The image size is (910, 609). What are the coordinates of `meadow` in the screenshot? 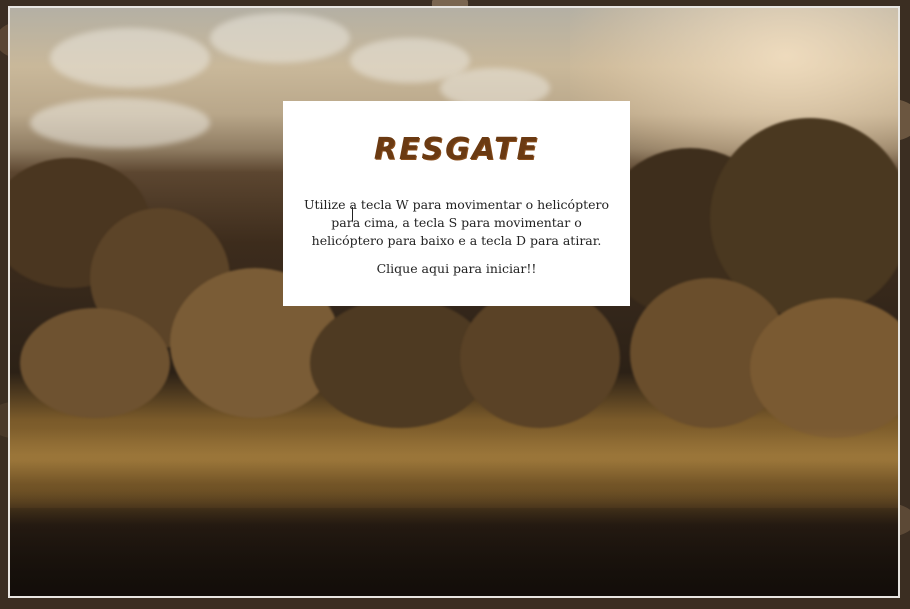 It's located at (454, 468).